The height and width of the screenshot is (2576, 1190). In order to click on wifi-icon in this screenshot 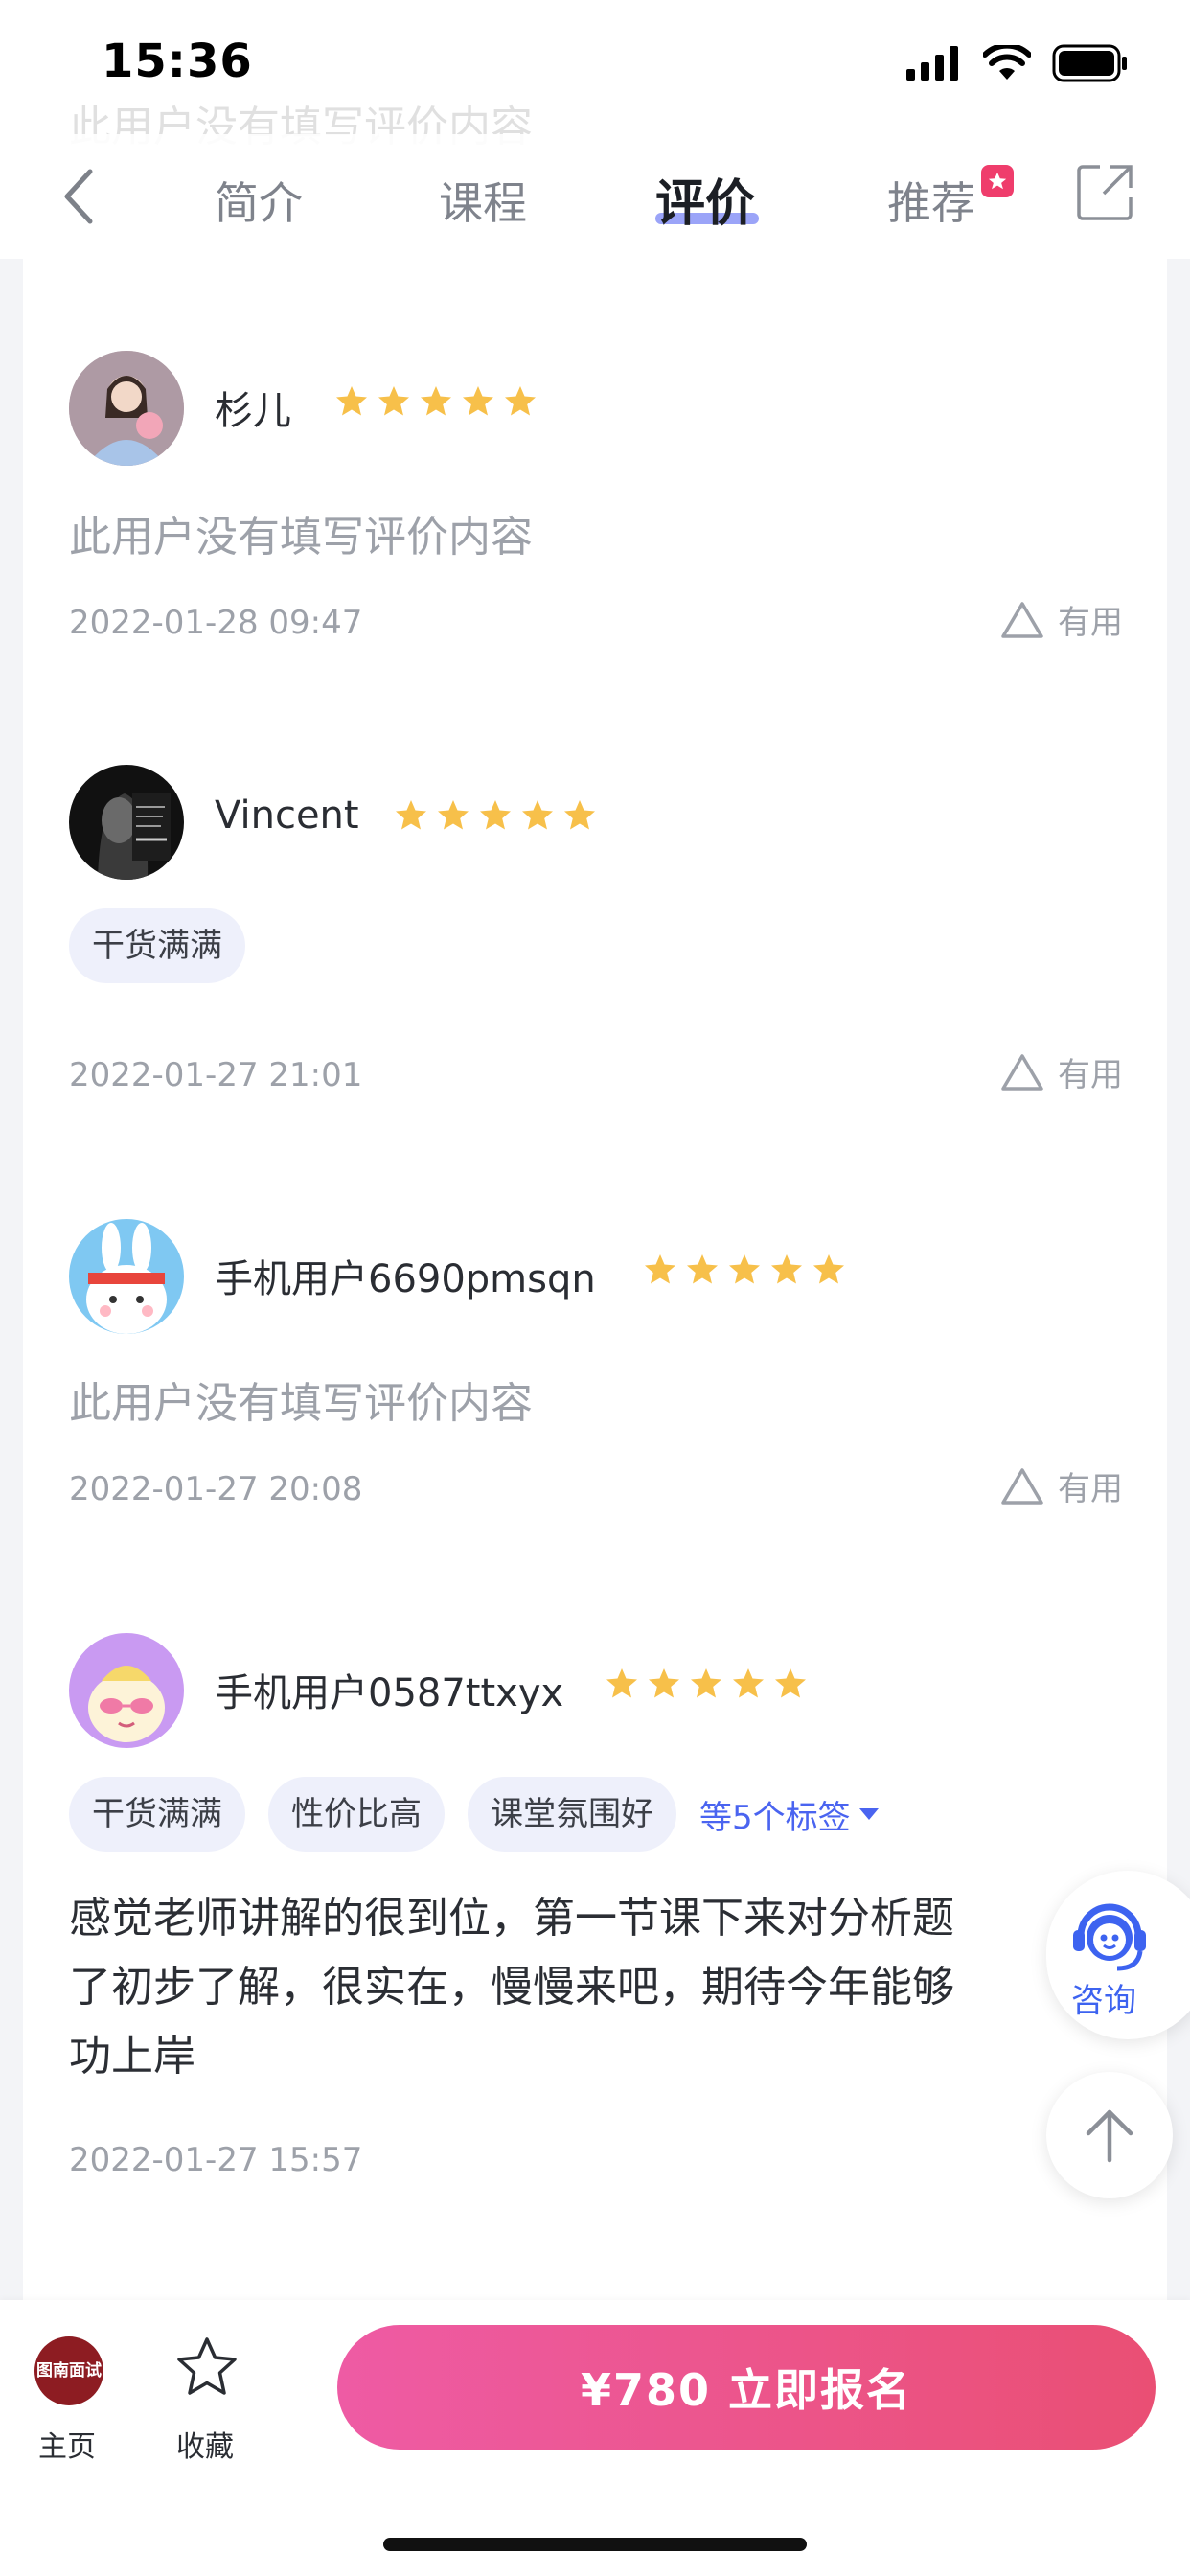, I will do `click(1007, 63)`.